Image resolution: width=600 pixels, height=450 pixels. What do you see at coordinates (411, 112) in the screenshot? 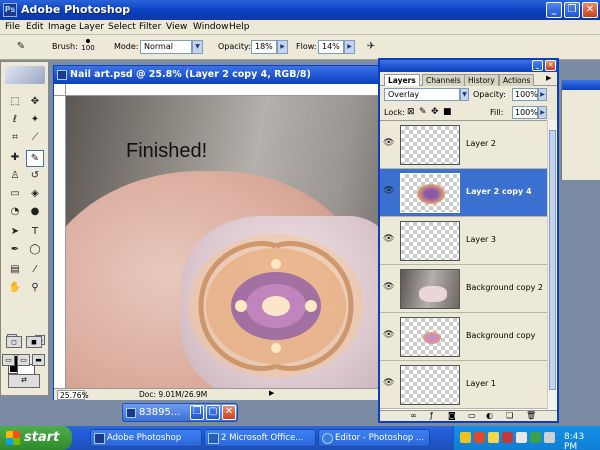
I see `lock-transparent-icon: ⊠` at bounding box center [411, 112].